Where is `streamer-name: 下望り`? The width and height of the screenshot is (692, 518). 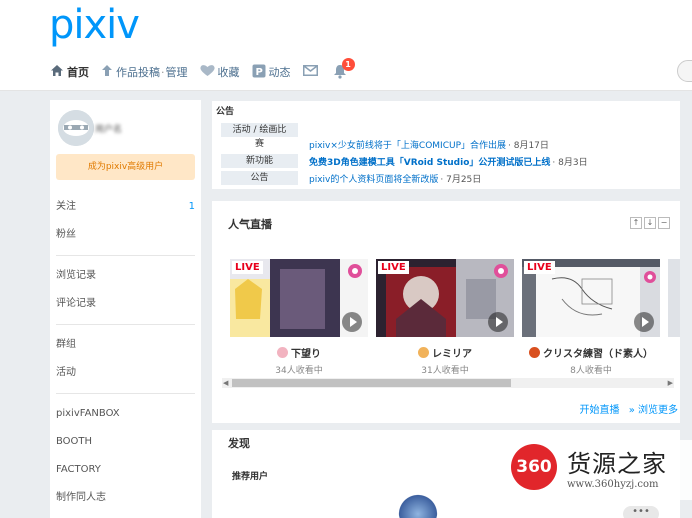 streamer-name: 下望り is located at coordinates (306, 354).